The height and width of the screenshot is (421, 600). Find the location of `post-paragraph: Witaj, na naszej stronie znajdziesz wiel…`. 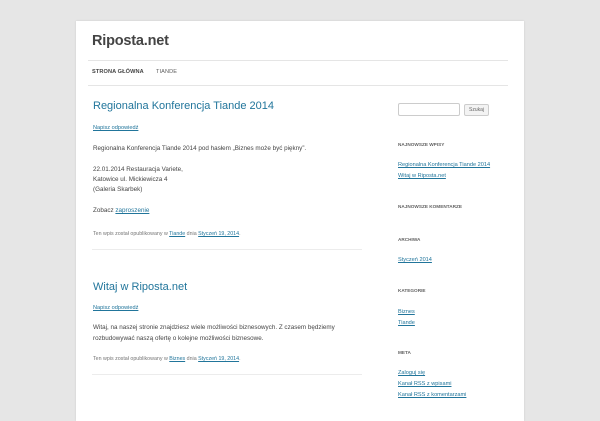

post-paragraph: Witaj, na naszej stronie znajdziesz wiel… is located at coordinates (214, 327).